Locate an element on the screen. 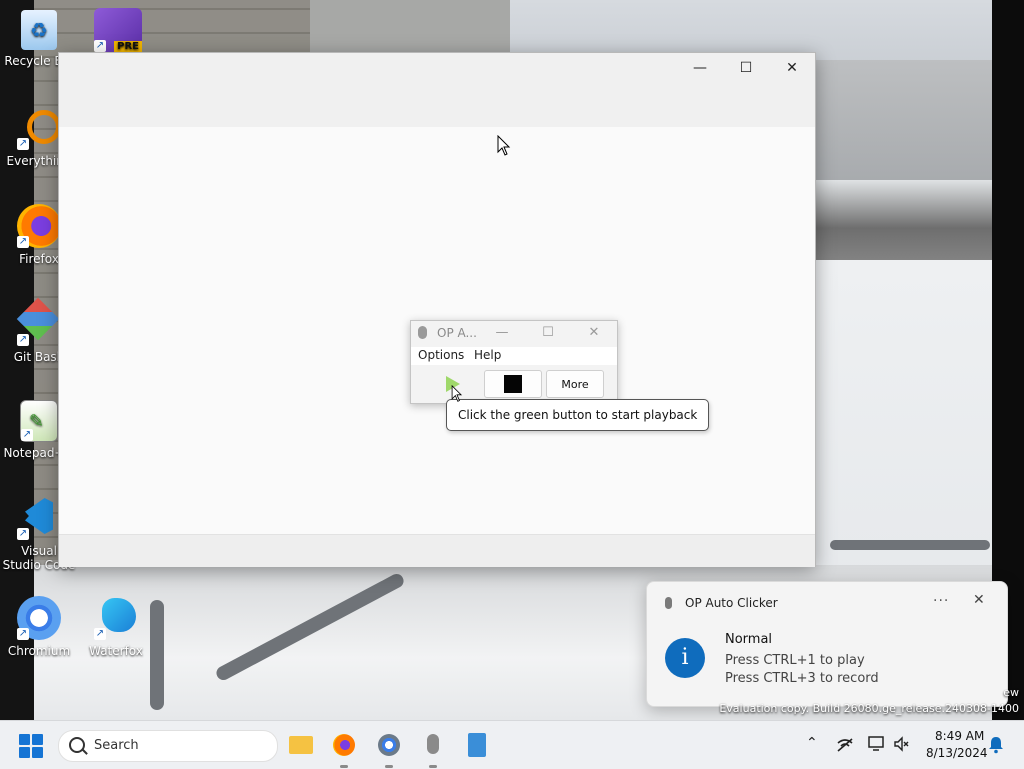 The width and height of the screenshot is (1024, 769). taskbar-firefox is located at coordinates (344, 749).